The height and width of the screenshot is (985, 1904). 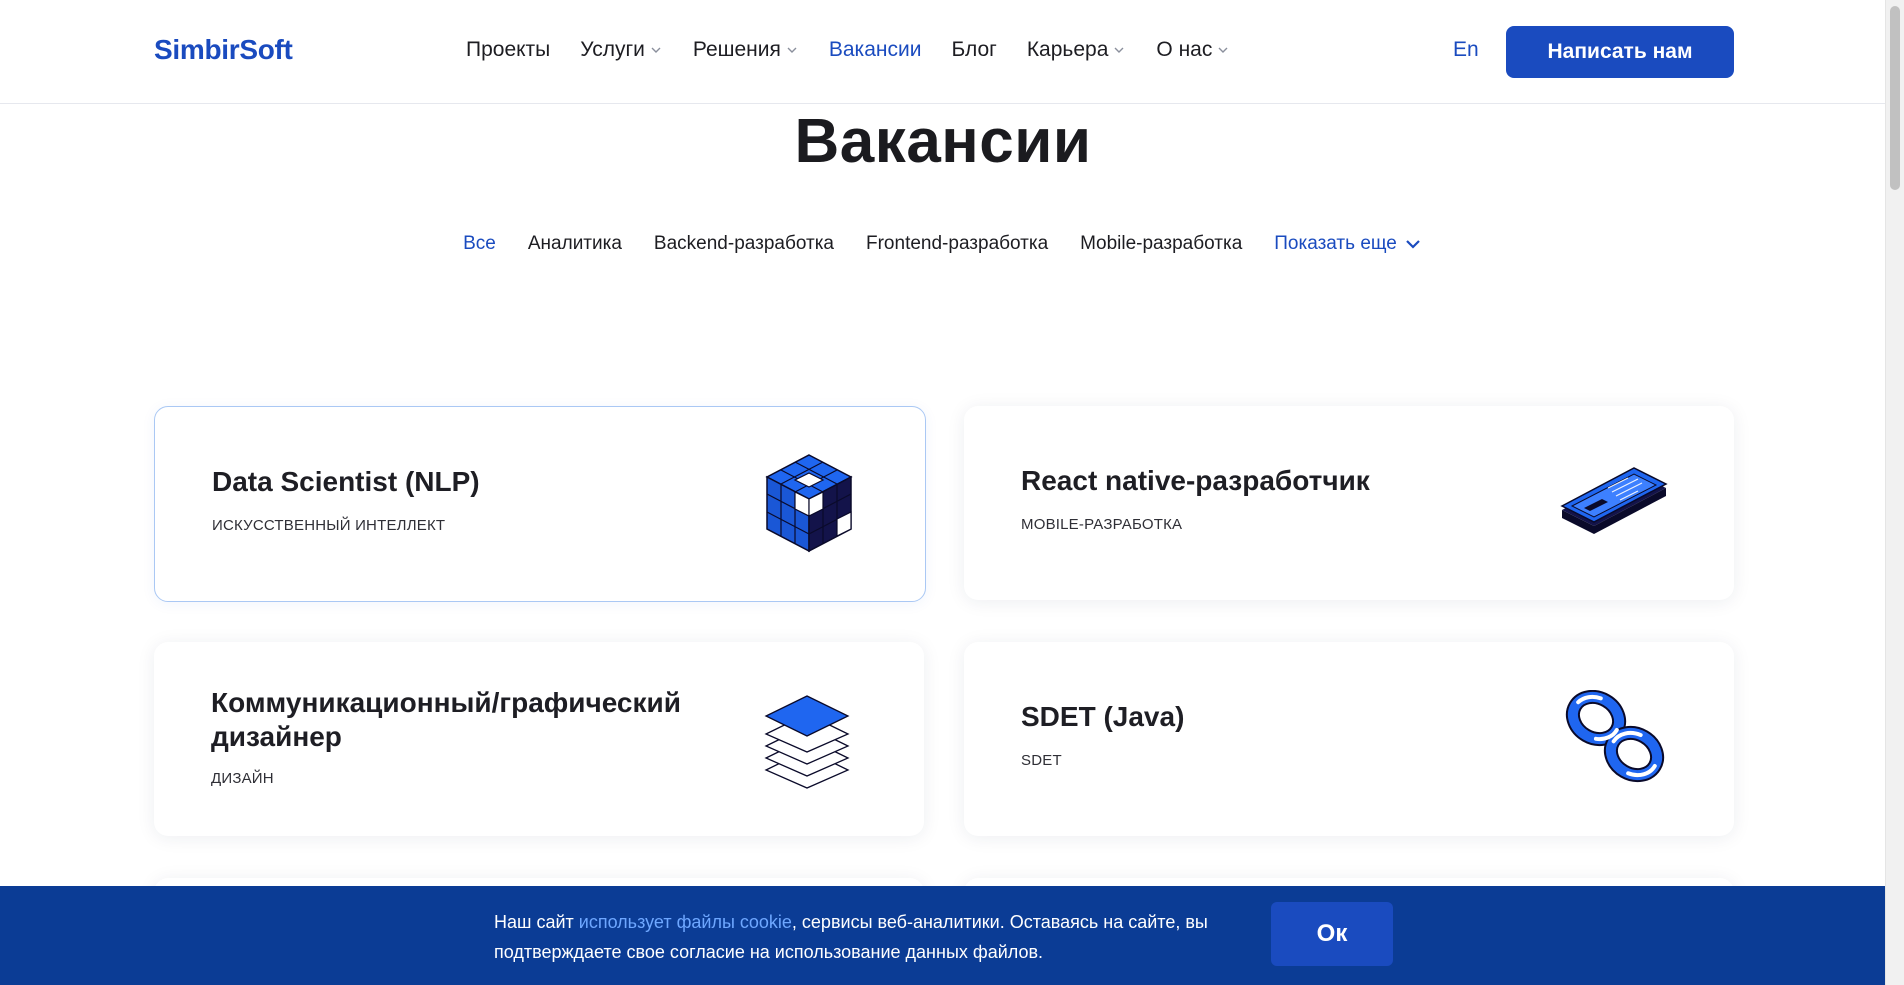 I want to click on cookie-policy-link: использует файлы cookie, so click(x=685, y=922).